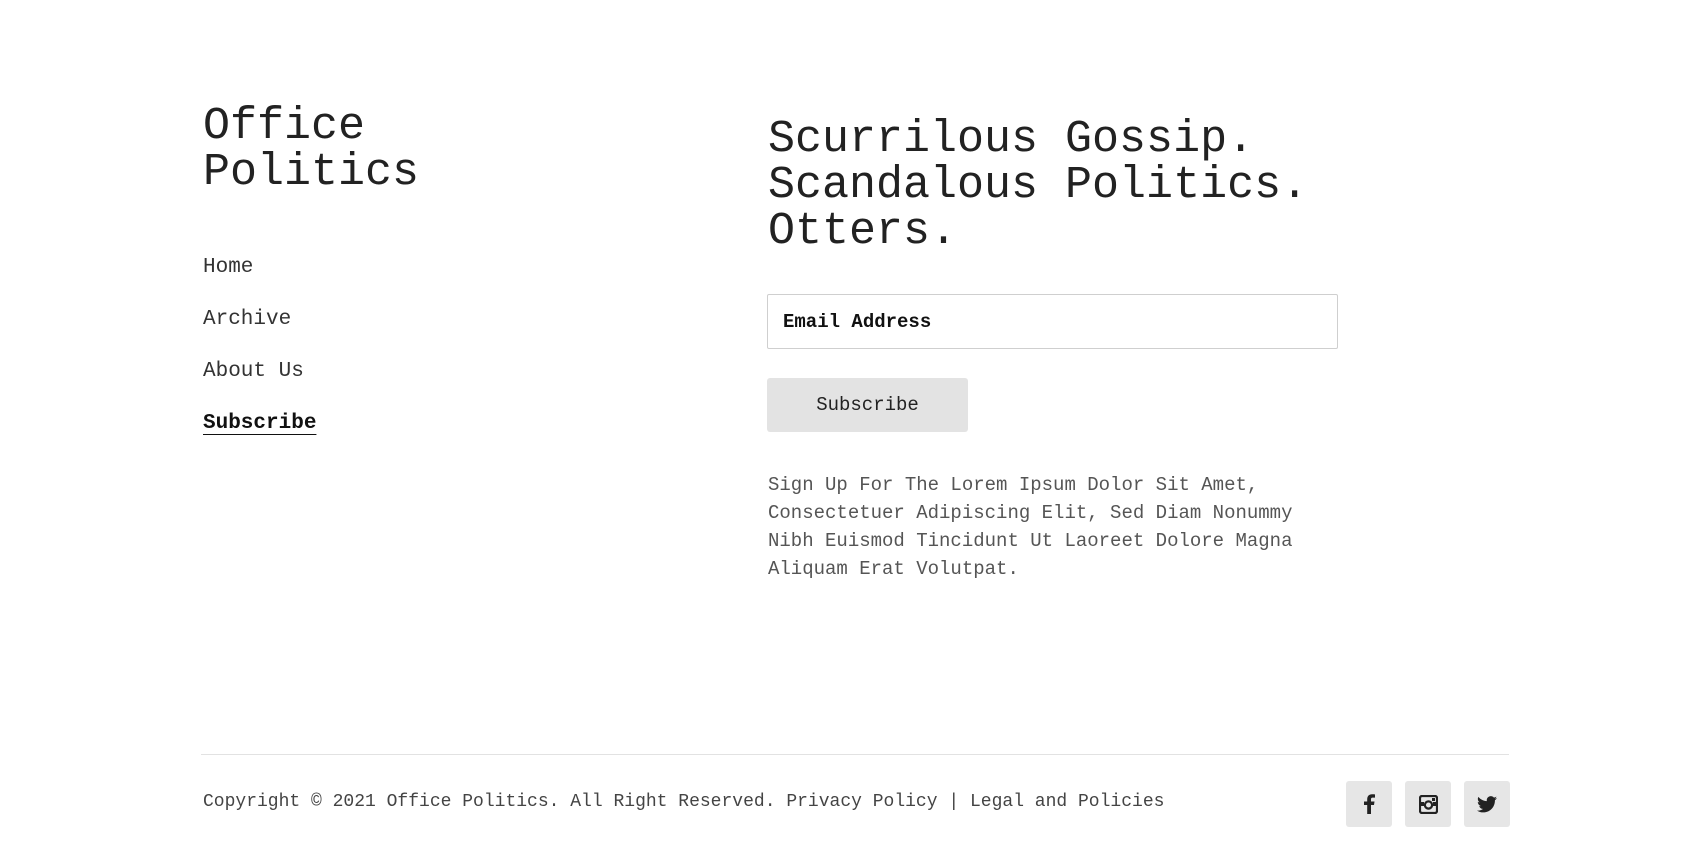  Describe the element at coordinates (259, 436) in the screenshot. I see `nav-item-subscribe: Subscribe` at that location.